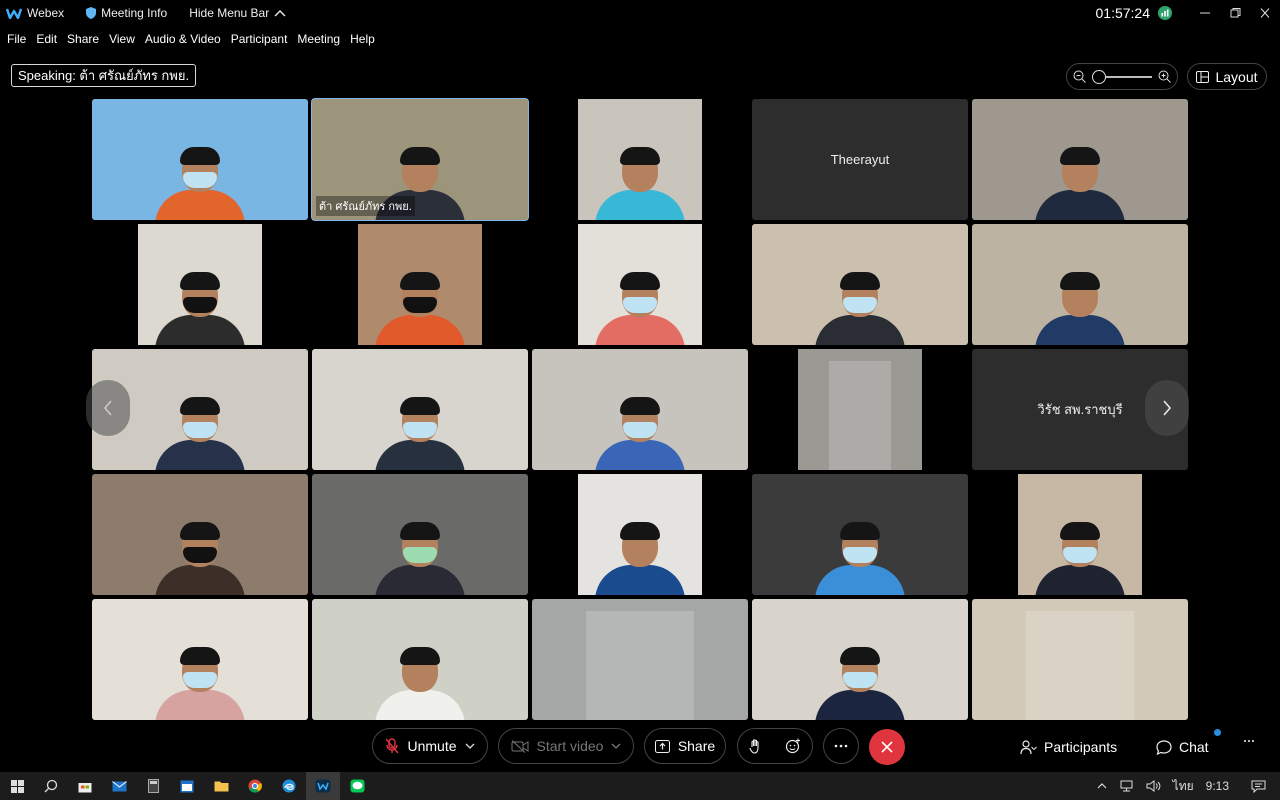 Image resolution: width=1280 pixels, height=800 pixels. What do you see at coordinates (357, 786) in the screenshot?
I see `line-app-icon` at bounding box center [357, 786].